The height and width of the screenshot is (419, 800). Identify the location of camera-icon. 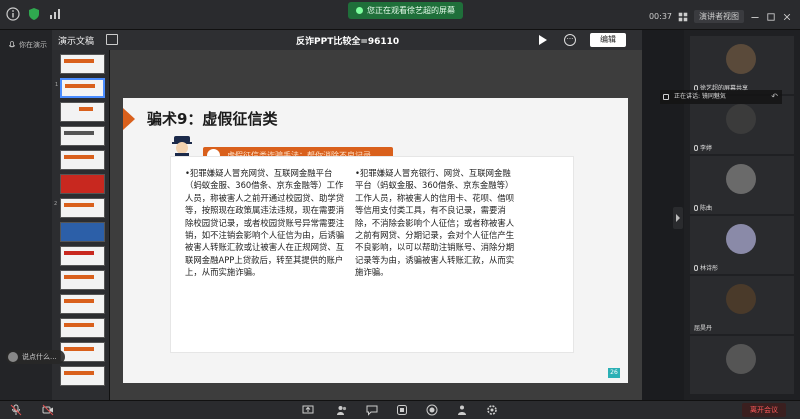
(48, 410).